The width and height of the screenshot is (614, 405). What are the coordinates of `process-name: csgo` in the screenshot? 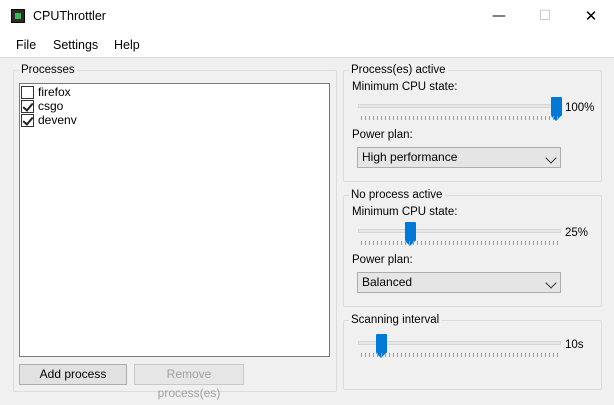 It's located at (51, 106).